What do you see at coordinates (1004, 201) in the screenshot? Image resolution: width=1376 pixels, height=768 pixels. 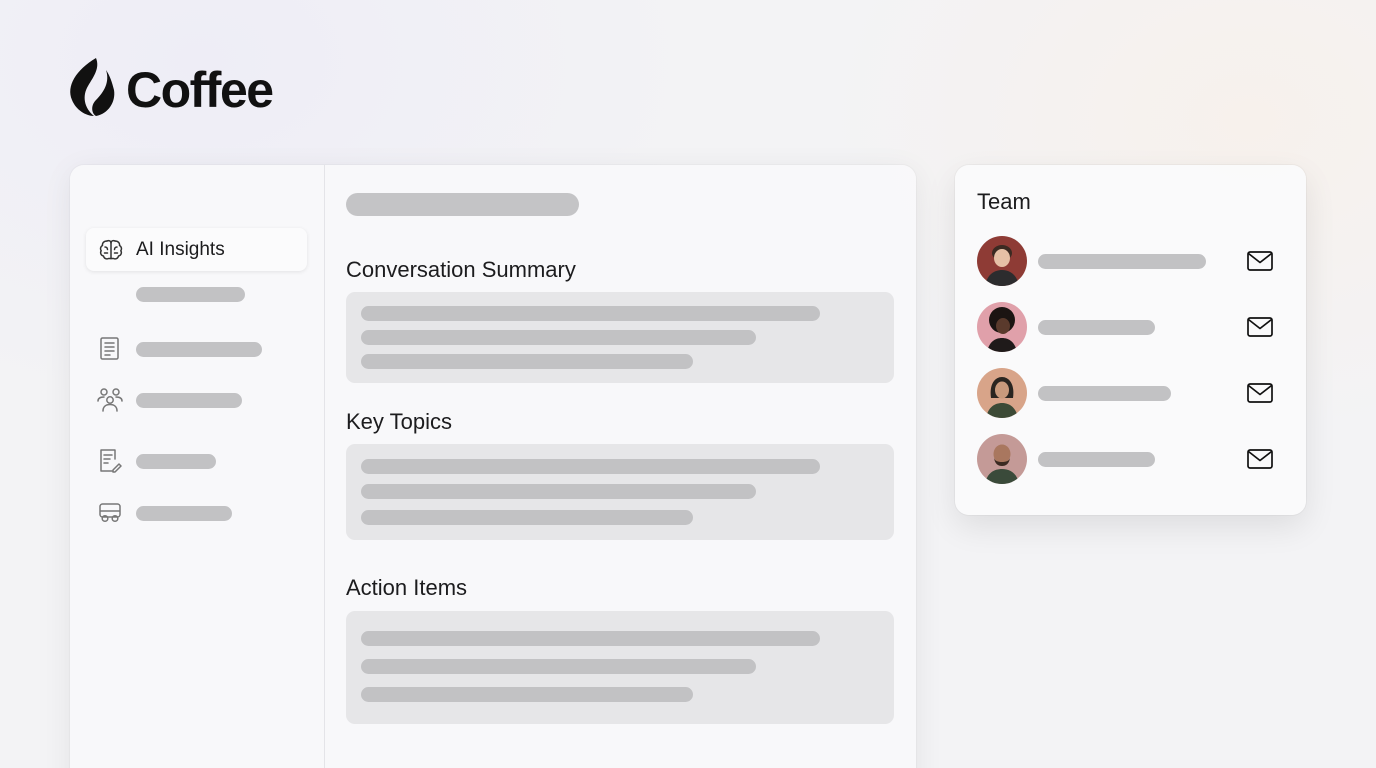 I see `team-title: Team` at bounding box center [1004, 201].